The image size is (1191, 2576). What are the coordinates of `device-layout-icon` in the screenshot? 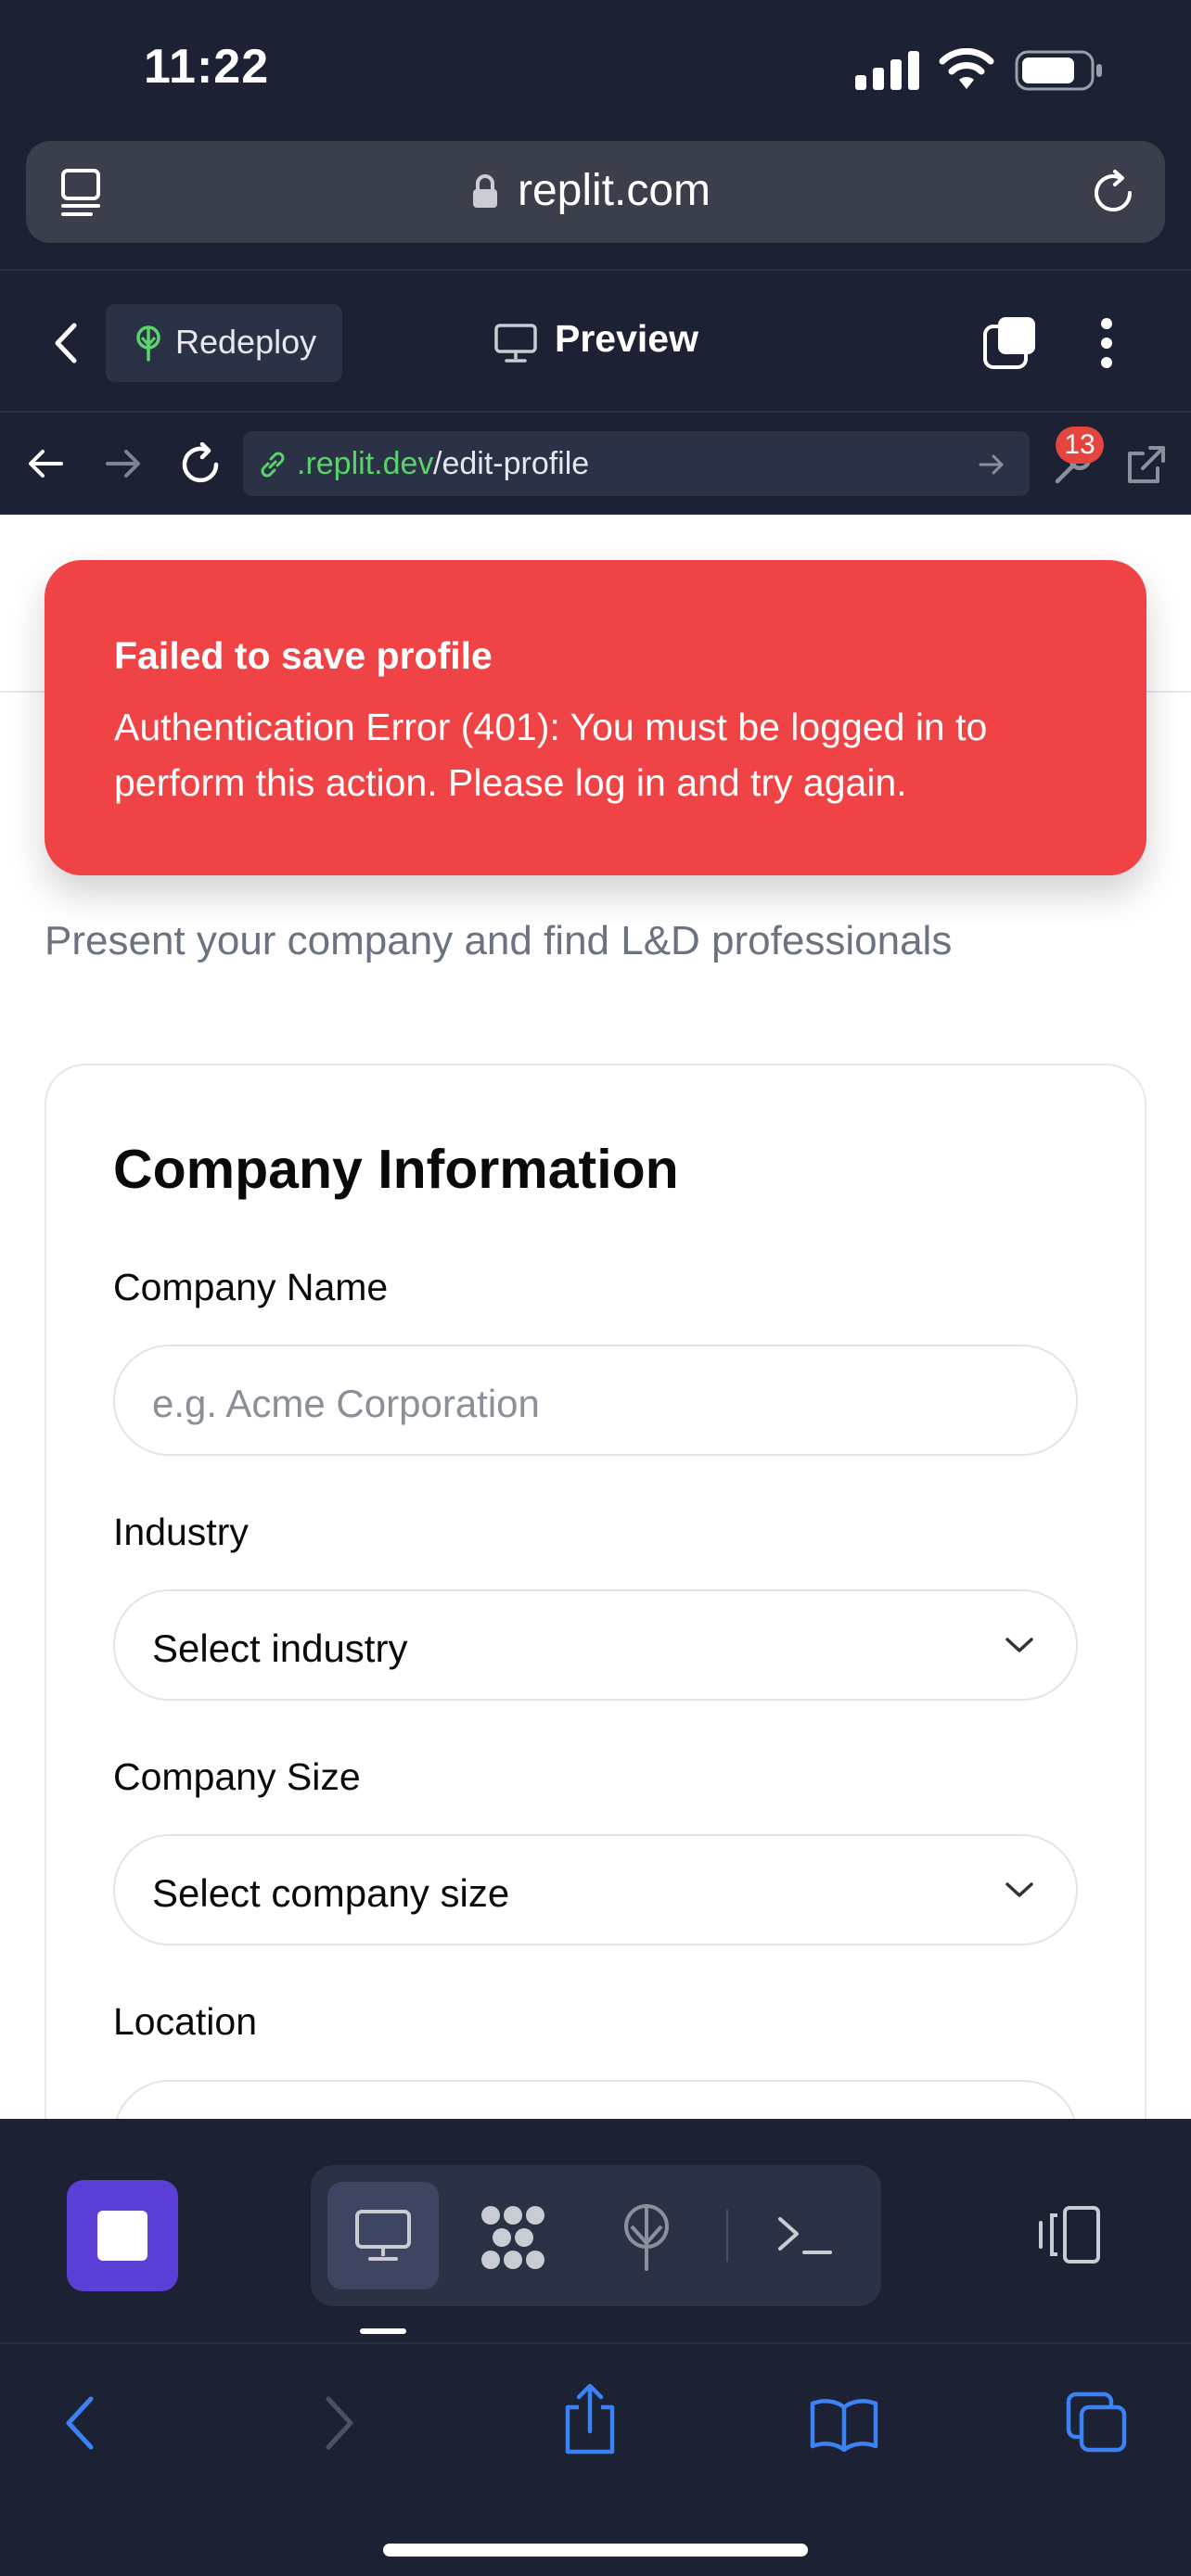 It's located at (1068, 2234).